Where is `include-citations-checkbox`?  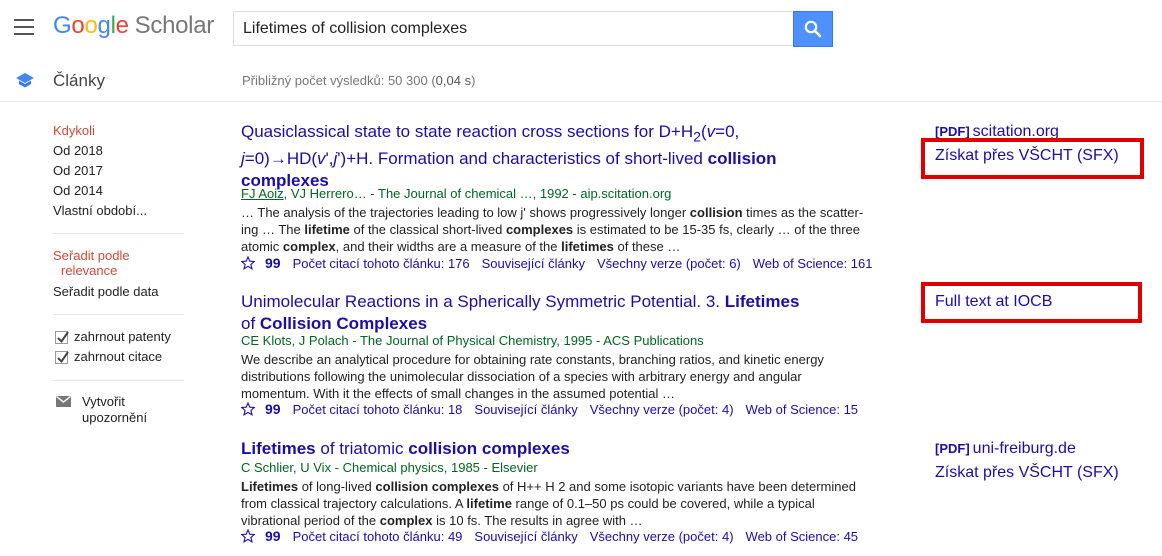
include-citations-checkbox is located at coordinates (62, 357).